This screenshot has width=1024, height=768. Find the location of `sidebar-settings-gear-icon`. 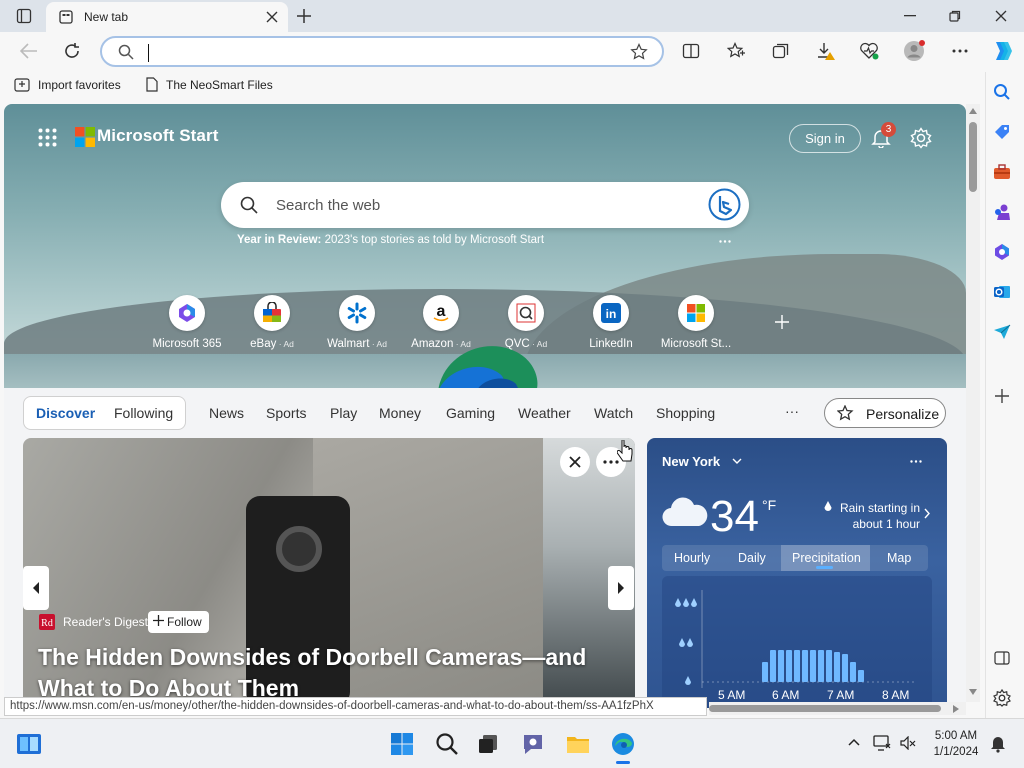

sidebar-settings-gear-icon is located at coordinates (1002, 698).